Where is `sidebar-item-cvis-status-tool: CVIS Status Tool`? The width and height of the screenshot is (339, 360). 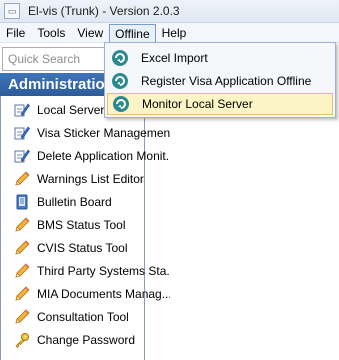
sidebar-item-cvis-status-tool: CVIS Status Tool is located at coordinates (85, 247).